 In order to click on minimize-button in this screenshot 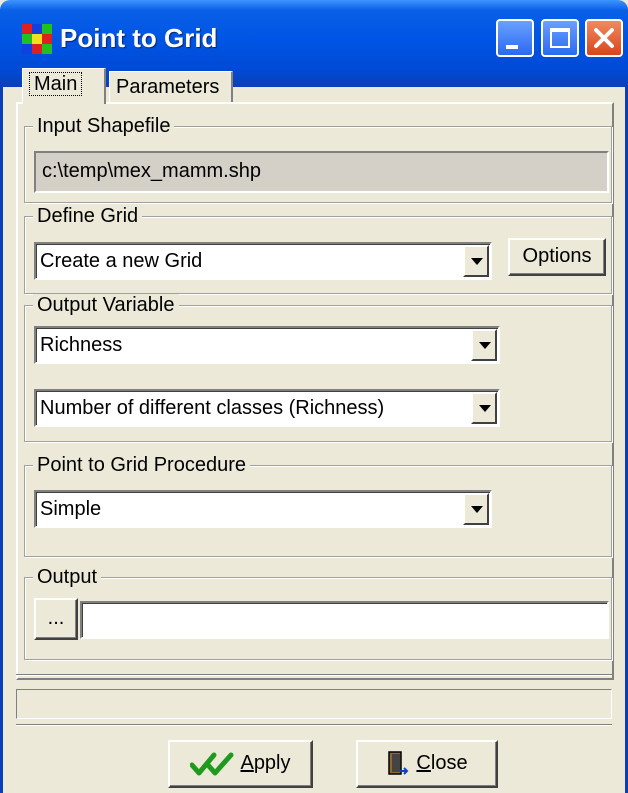, I will do `click(515, 38)`.